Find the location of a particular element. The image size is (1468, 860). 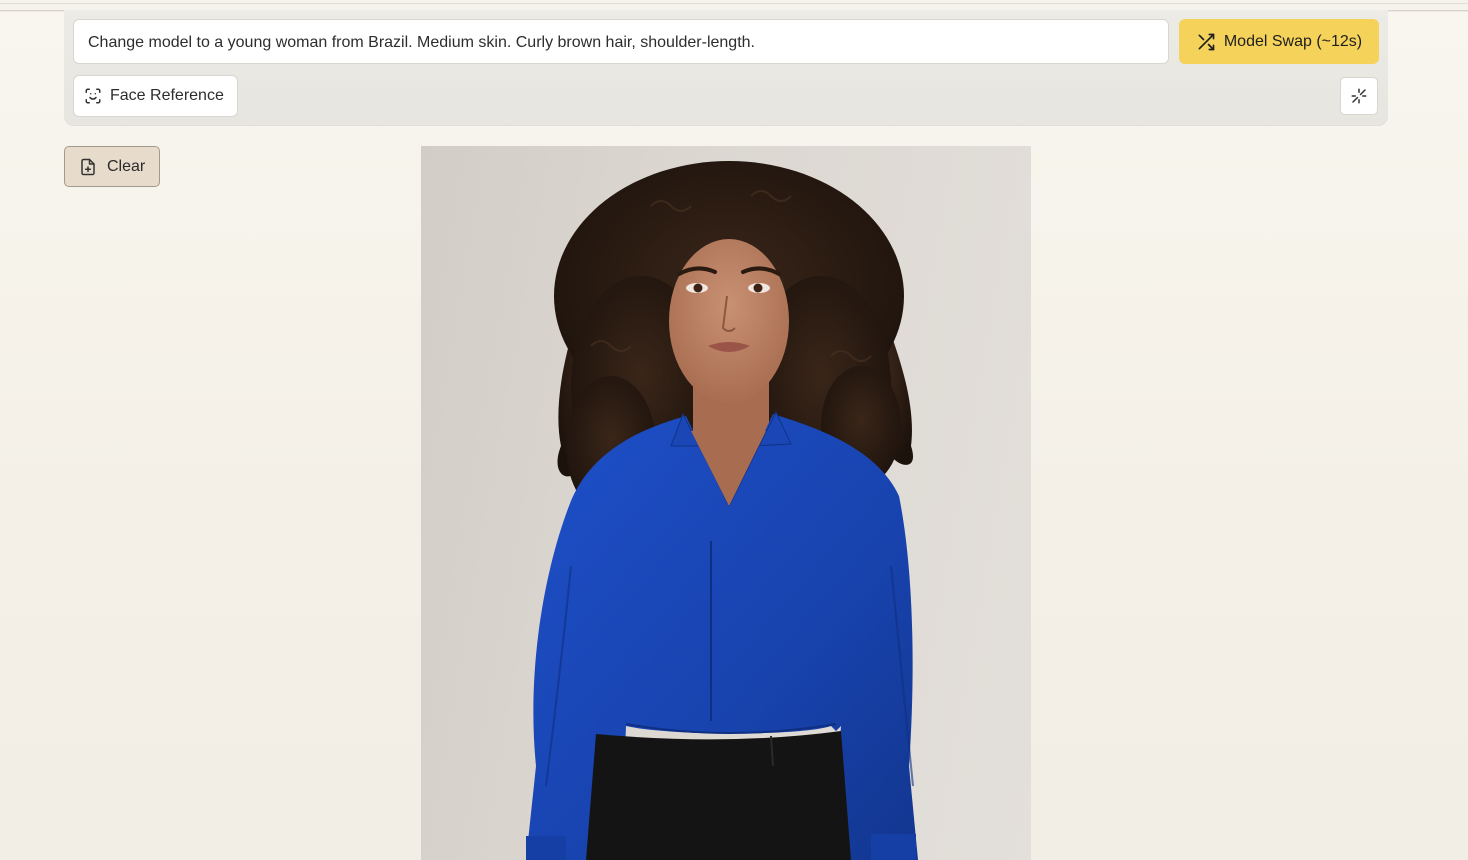

face-reference-label: Face Reference is located at coordinates (167, 95).